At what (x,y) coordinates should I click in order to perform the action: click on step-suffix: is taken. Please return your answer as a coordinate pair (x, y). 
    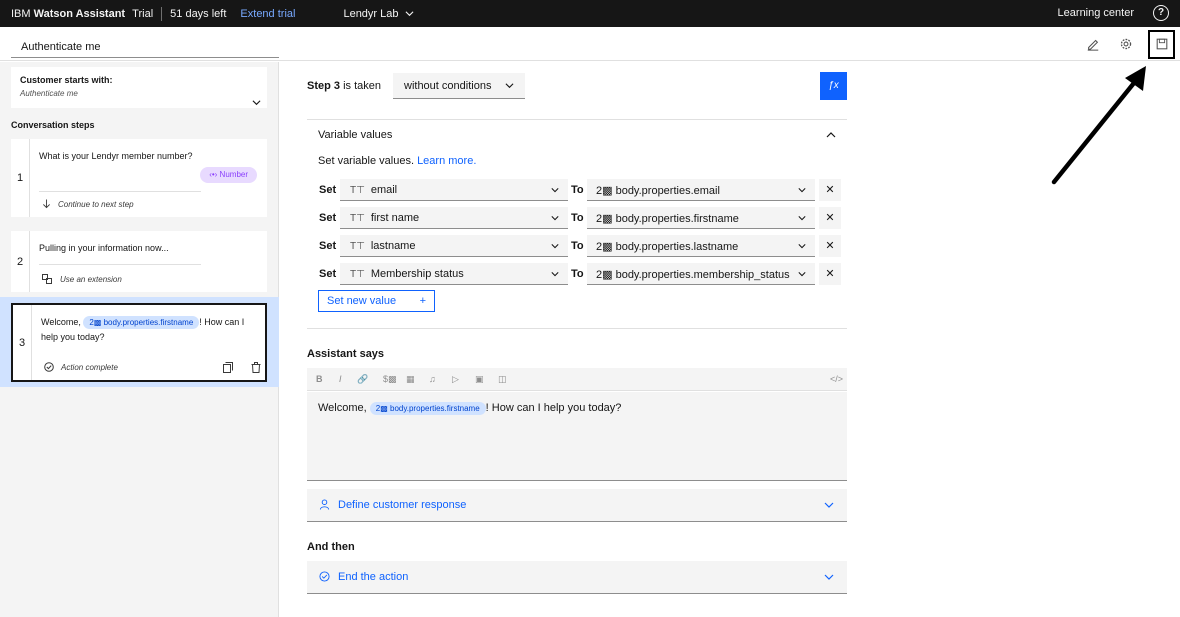
    Looking at the image, I should click on (362, 86).